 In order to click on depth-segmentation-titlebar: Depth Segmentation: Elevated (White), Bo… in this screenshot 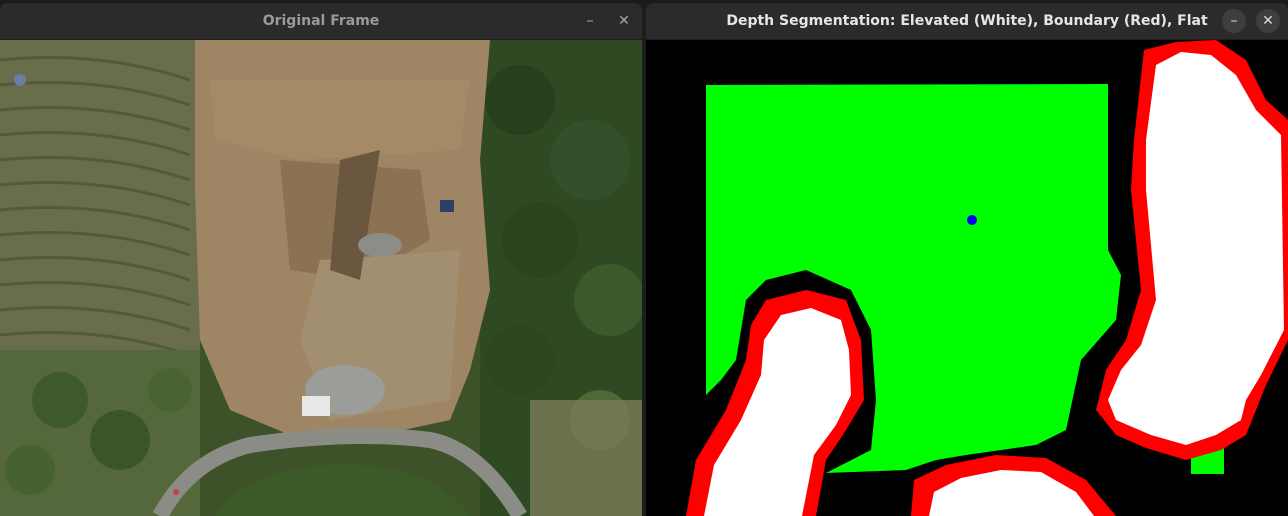, I will do `click(967, 34)`.